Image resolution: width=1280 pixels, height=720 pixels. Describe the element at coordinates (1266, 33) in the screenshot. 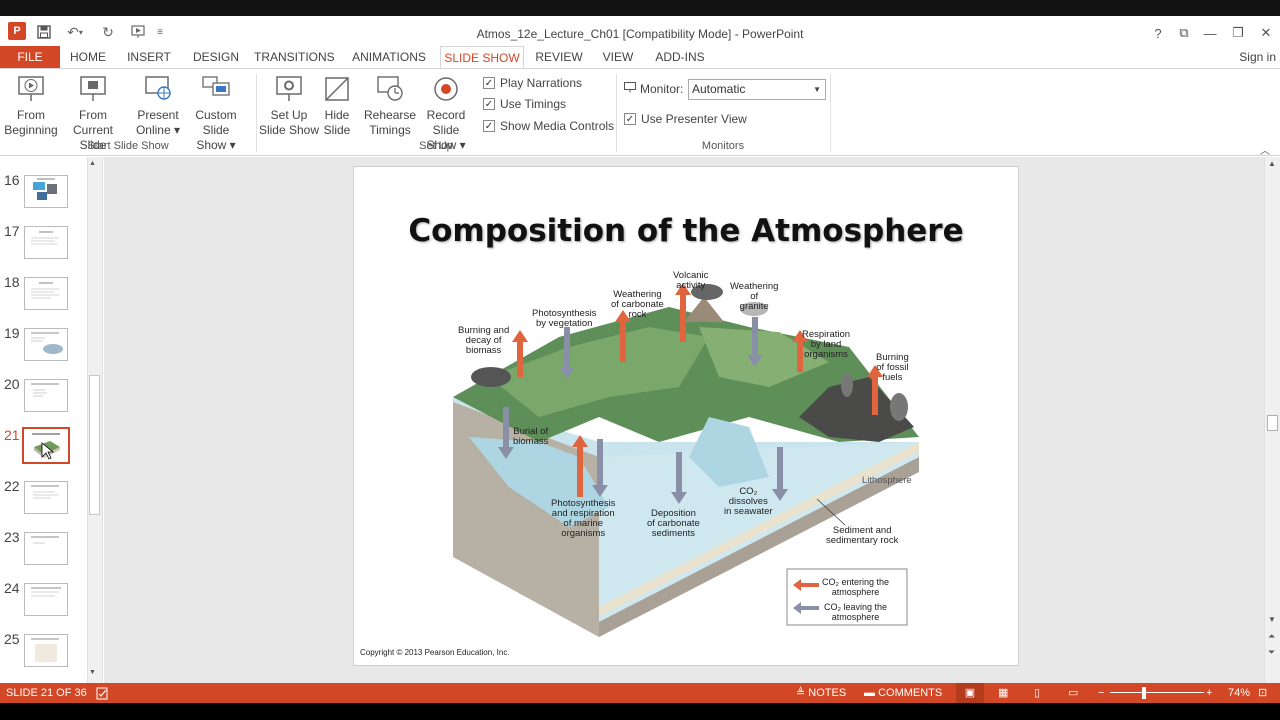

I see `close-icon: ✕` at that location.